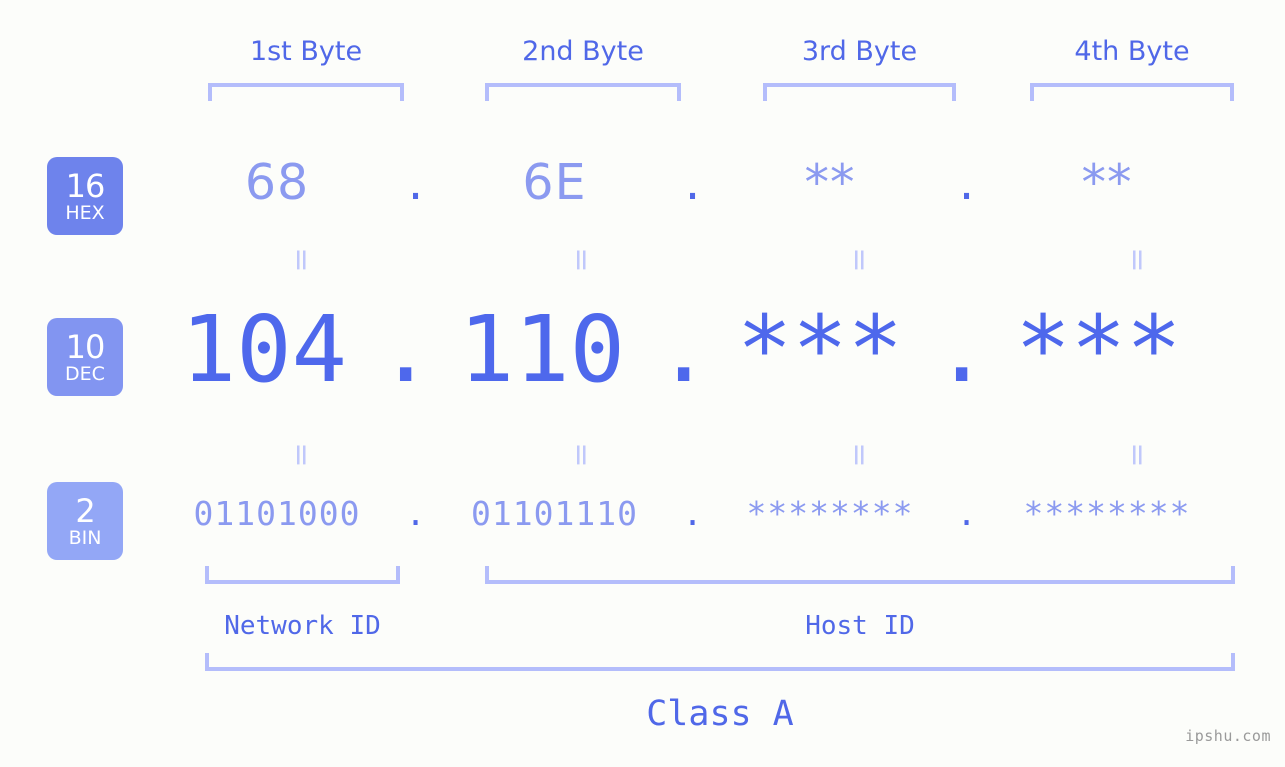  Describe the element at coordinates (554, 513) in the screenshot. I see `bin-byte-2: 01101110` at that location.